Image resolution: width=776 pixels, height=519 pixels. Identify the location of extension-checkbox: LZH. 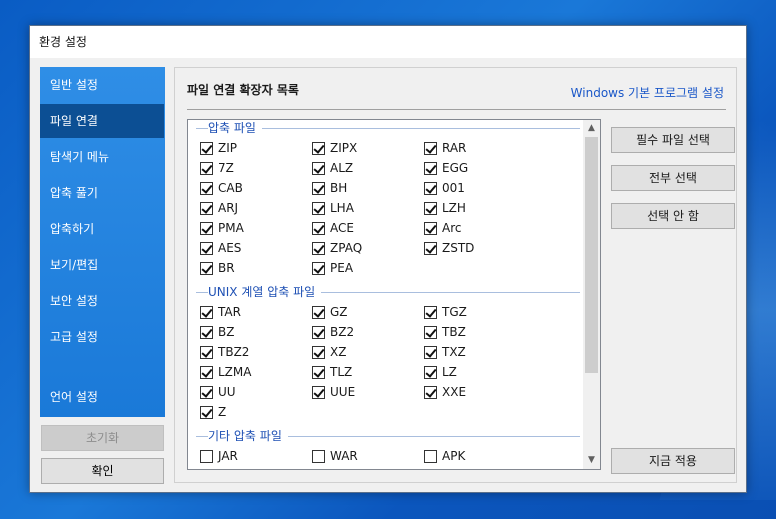
(445, 208).